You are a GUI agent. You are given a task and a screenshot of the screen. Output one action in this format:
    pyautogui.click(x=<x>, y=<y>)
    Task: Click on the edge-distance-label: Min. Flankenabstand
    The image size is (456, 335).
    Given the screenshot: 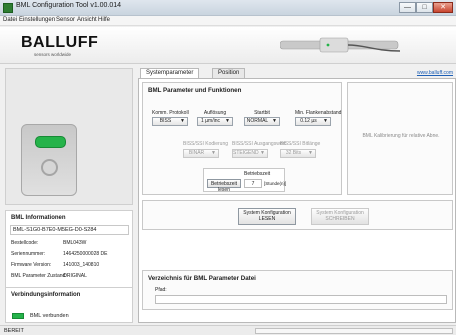 What is the action you would take?
    pyautogui.click(x=318, y=113)
    